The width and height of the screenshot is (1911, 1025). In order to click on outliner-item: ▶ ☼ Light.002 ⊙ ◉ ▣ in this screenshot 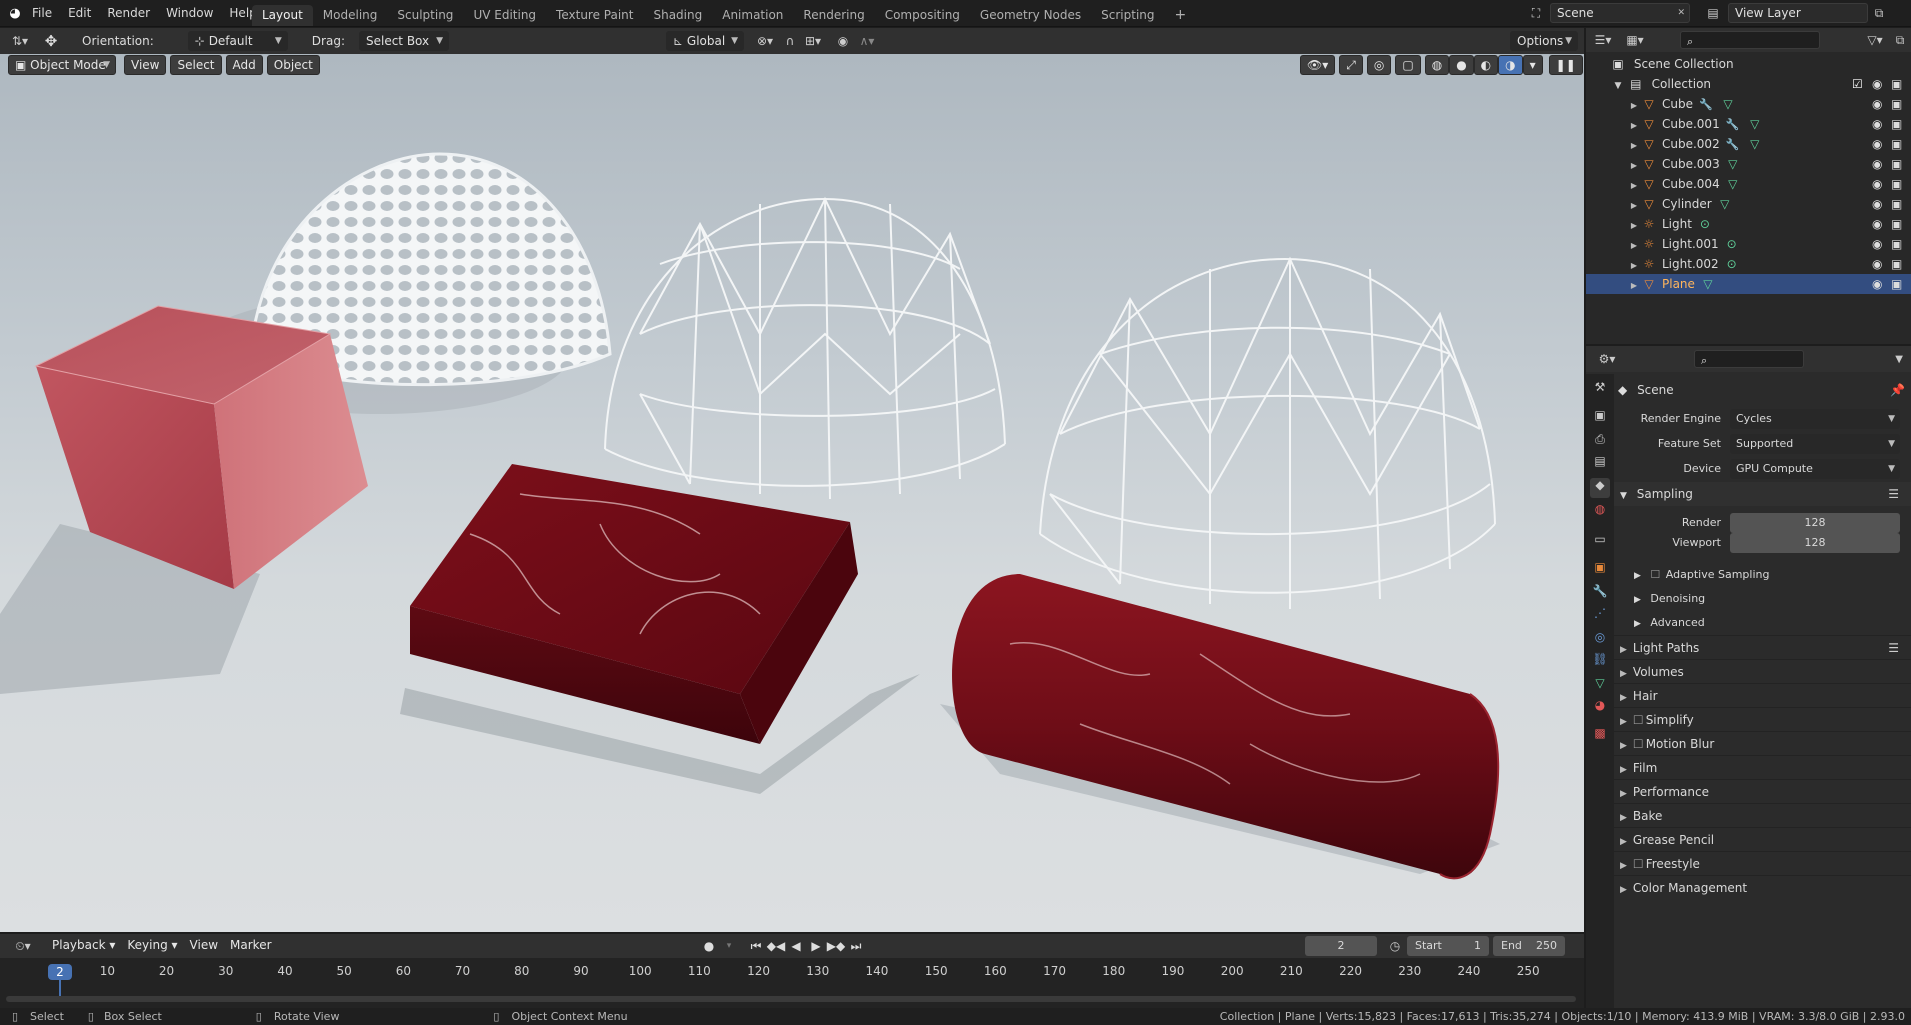, I will do `click(1748, 264)`.